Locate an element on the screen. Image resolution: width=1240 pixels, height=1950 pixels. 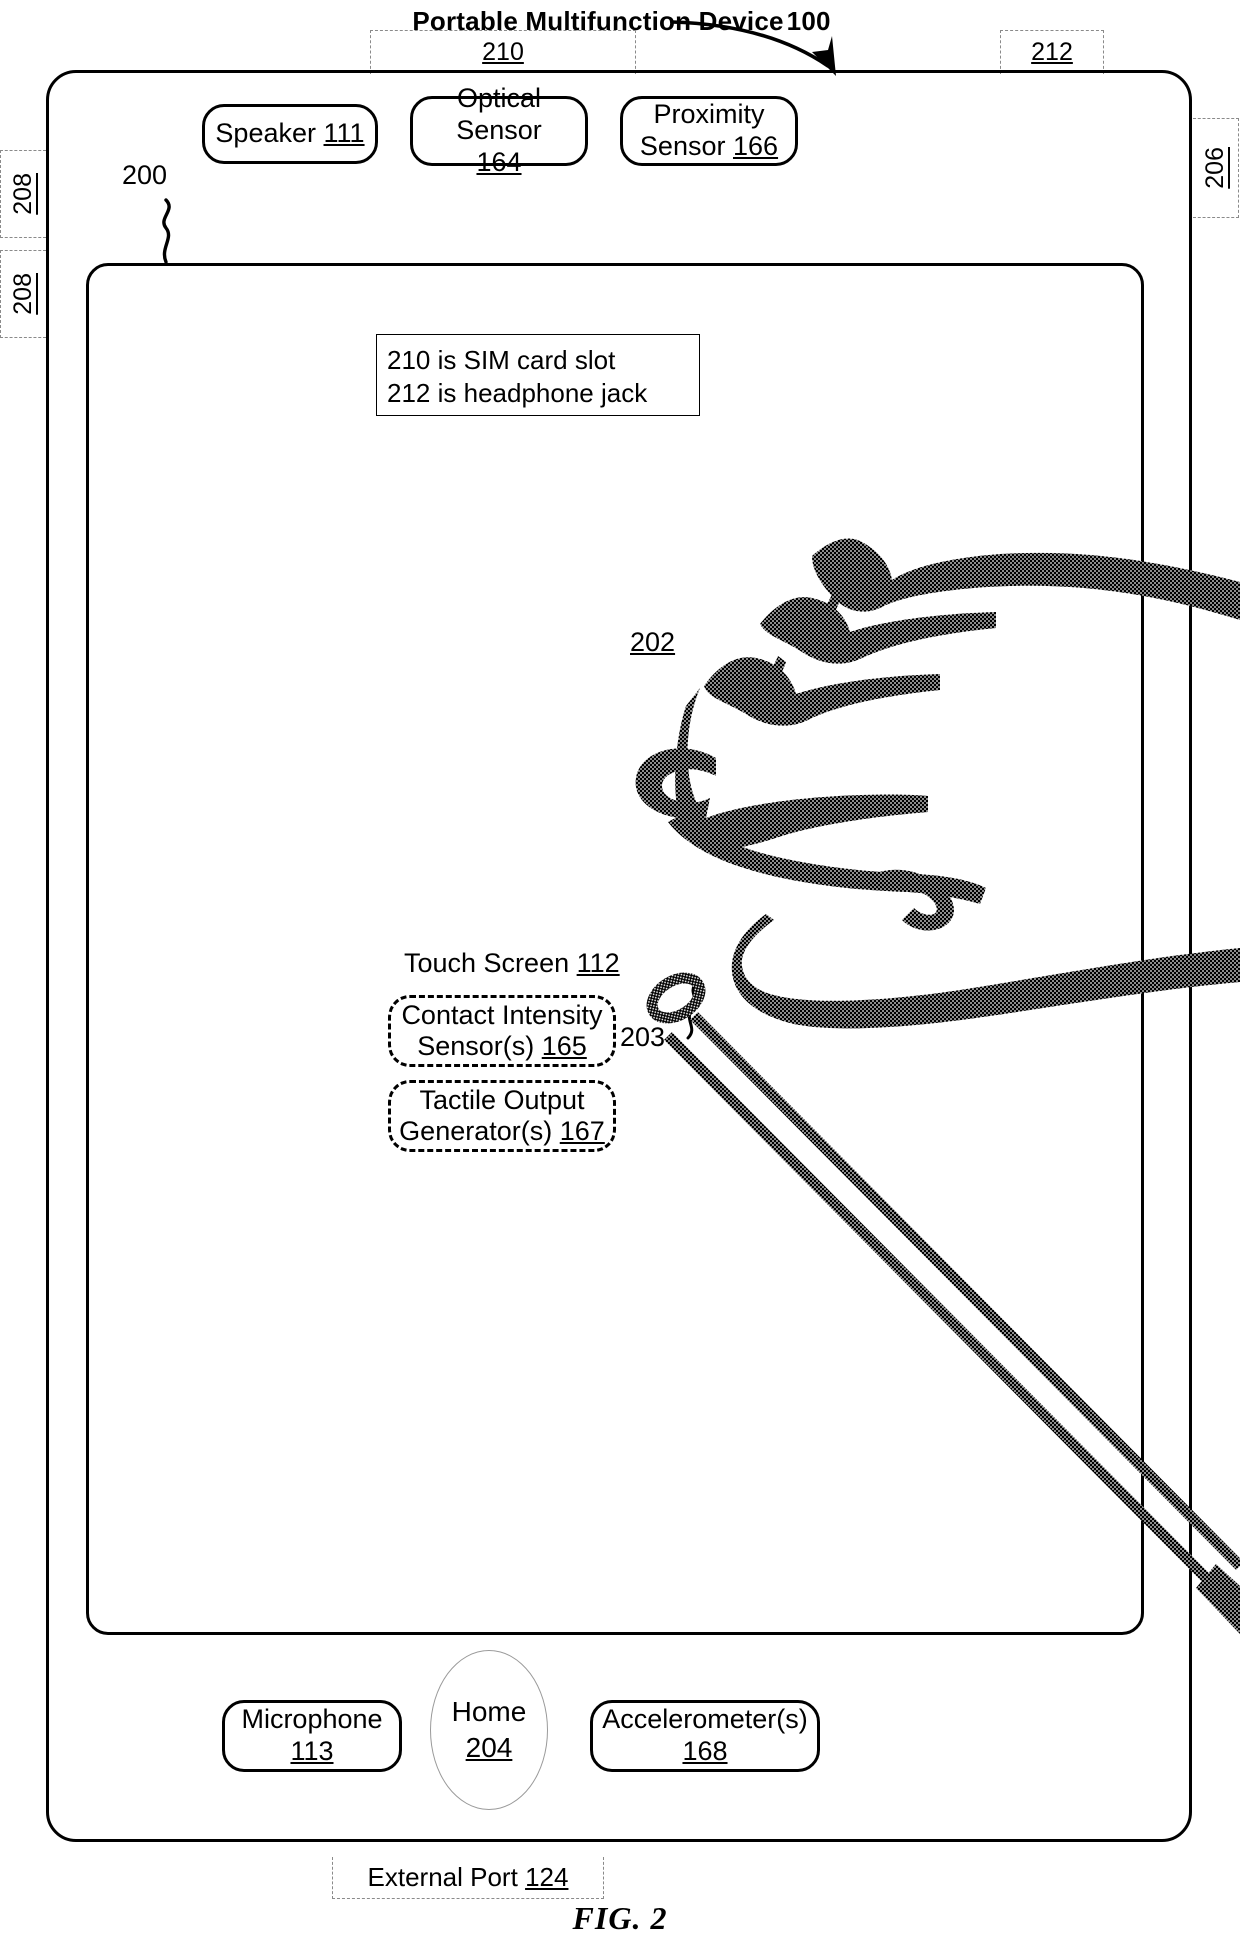
component-tactile-output-line1: Tactile Output is located at coordinates (502, 1099).